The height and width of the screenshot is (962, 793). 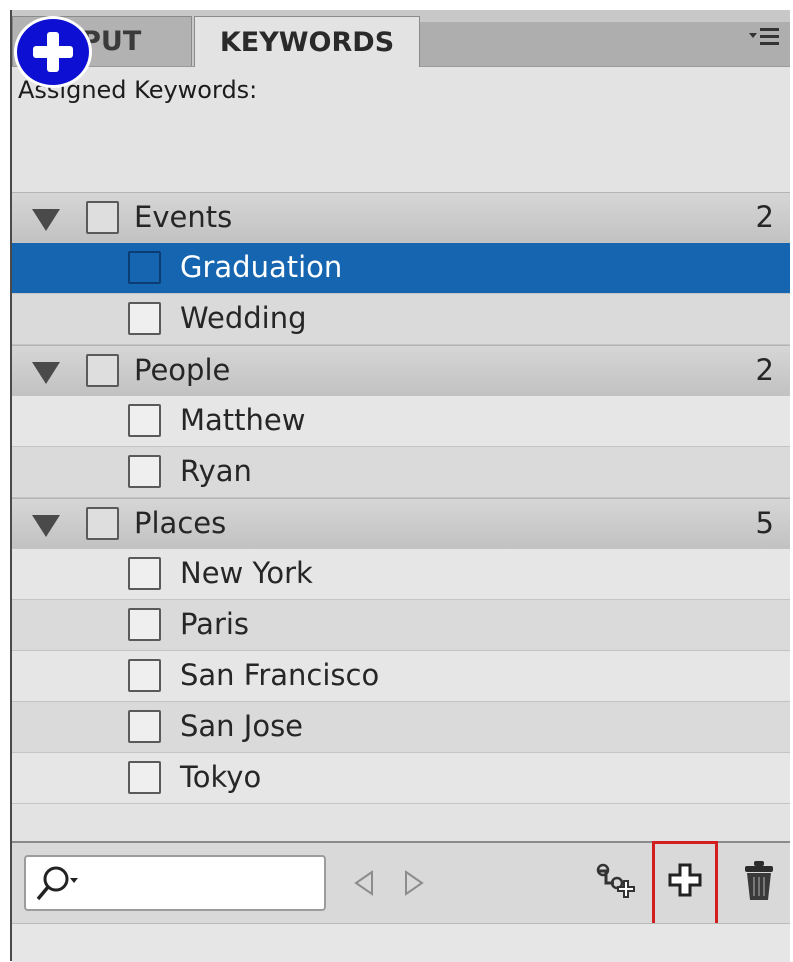 What do you see at coordinates (401, 727) in the screenshot?
I see `keyword-row: San Jose` at bounding box center [401, 727].